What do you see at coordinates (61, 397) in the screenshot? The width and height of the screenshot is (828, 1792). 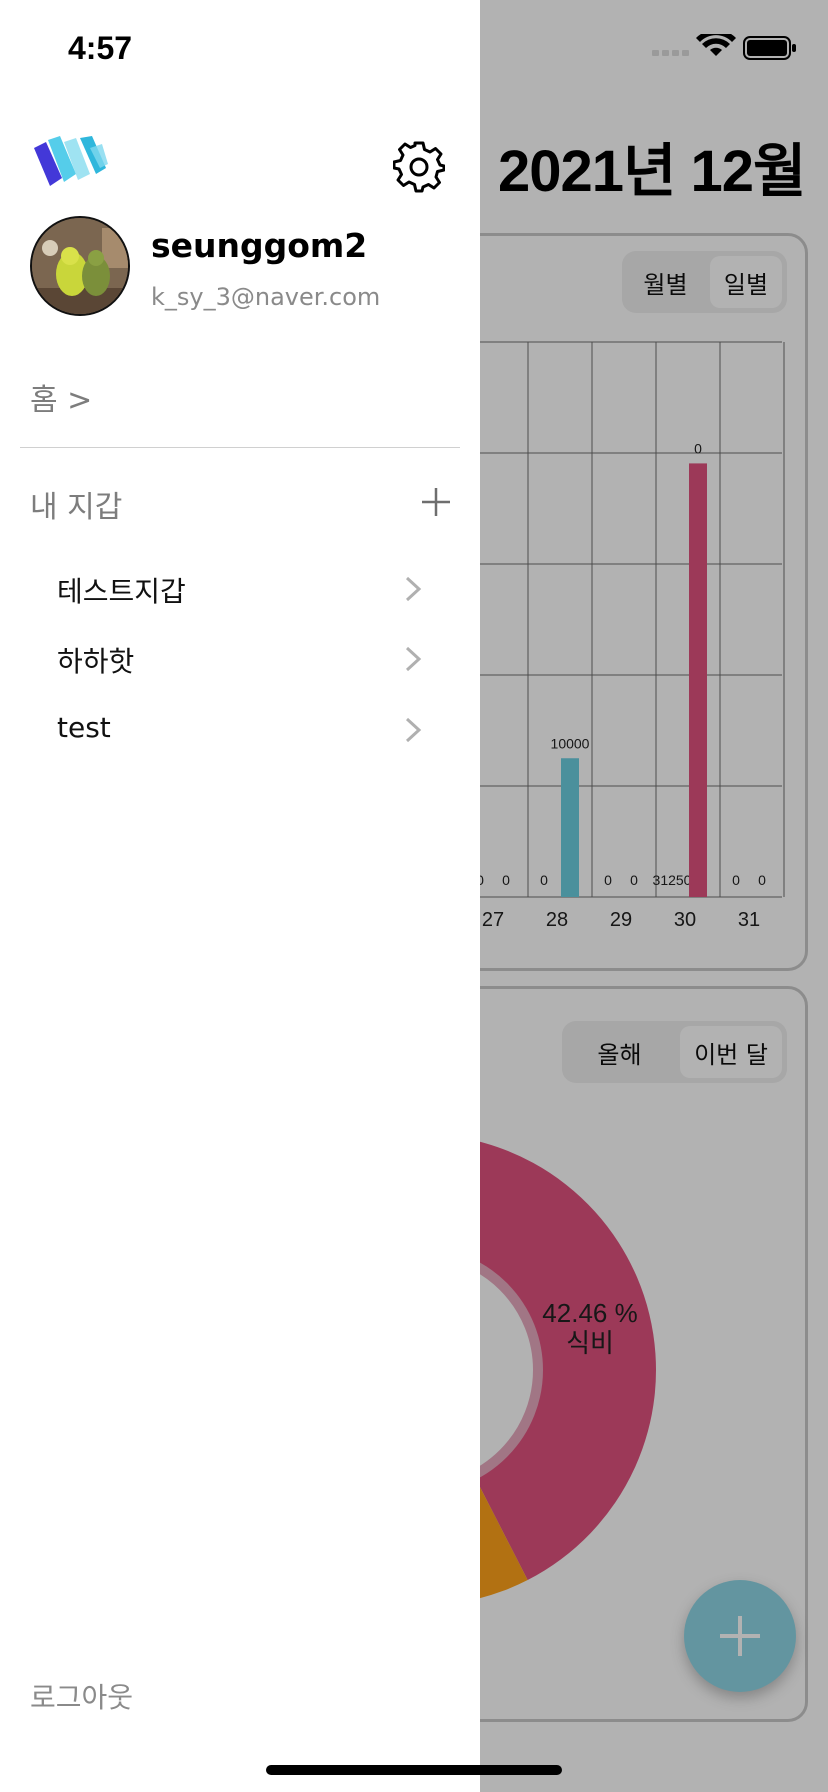 I see `home-link: 홈 >` at bounding box center [61, 397].